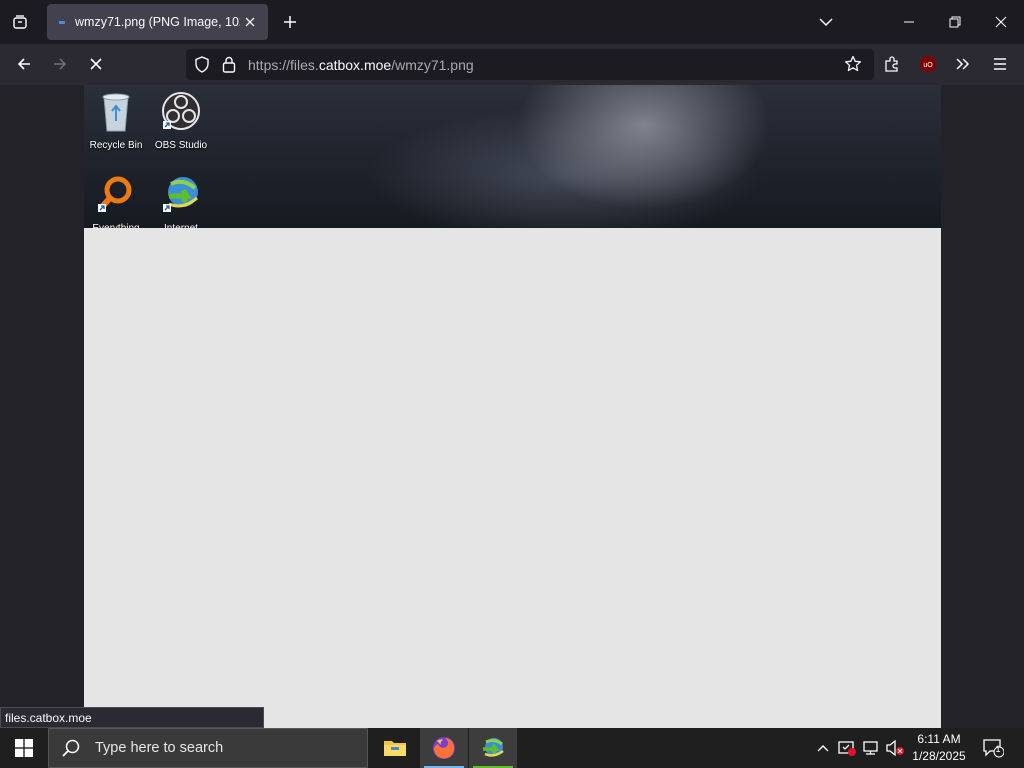  I want to click on tab-bar: wmzy71.png (PNG Image, 1024, so click(512, 22).